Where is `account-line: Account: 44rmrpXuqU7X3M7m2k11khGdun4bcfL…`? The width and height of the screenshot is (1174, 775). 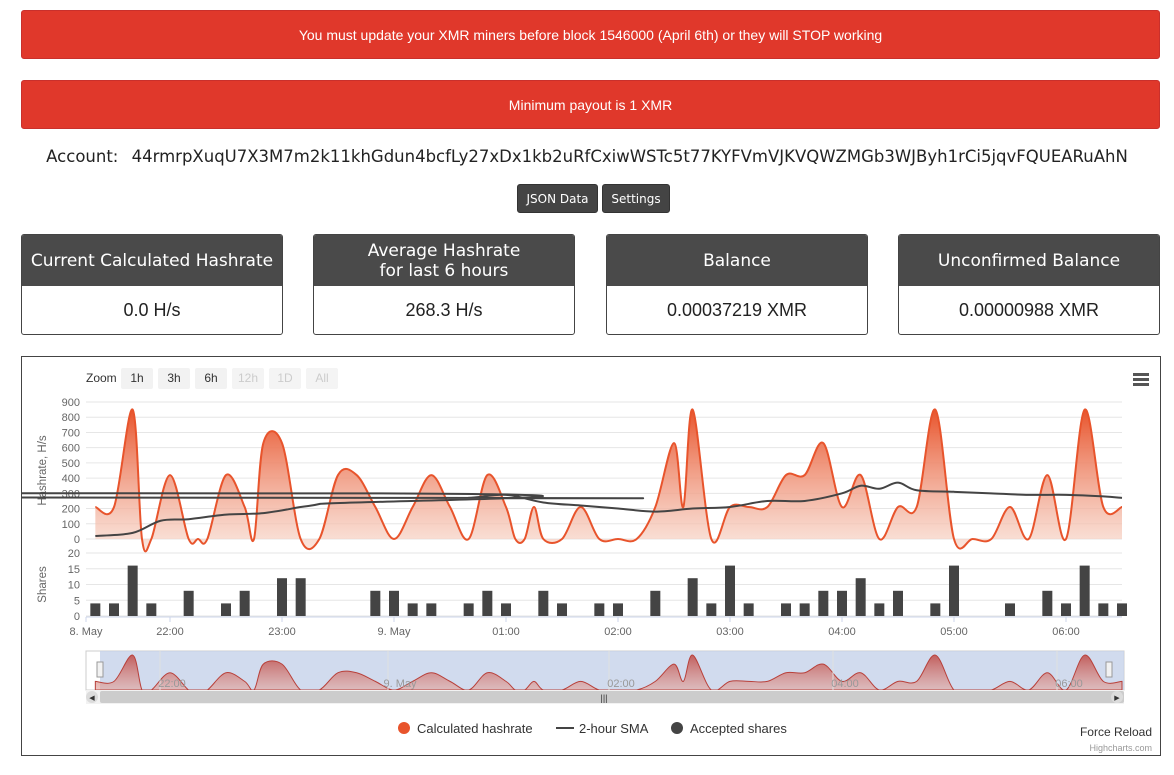
account-line: Account: 44rmrpXuqU7X3M7m2k11khGdun4bcfL… is located at coordinates (587, 156).